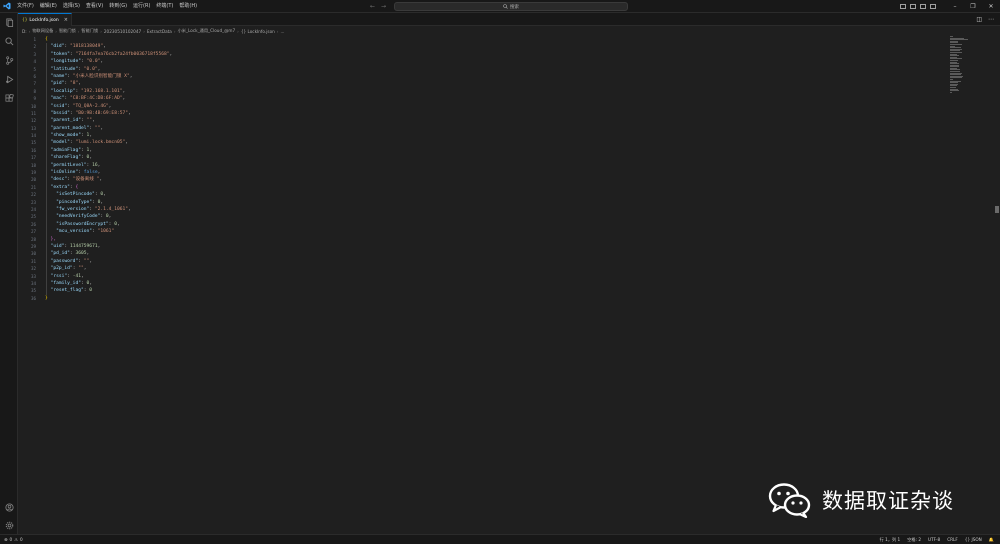 This screenshot has height=544, width=1000. I want to click on code-line: "mac": "C8:BF:4C:DB:6F:AD",, so click(108, 98).